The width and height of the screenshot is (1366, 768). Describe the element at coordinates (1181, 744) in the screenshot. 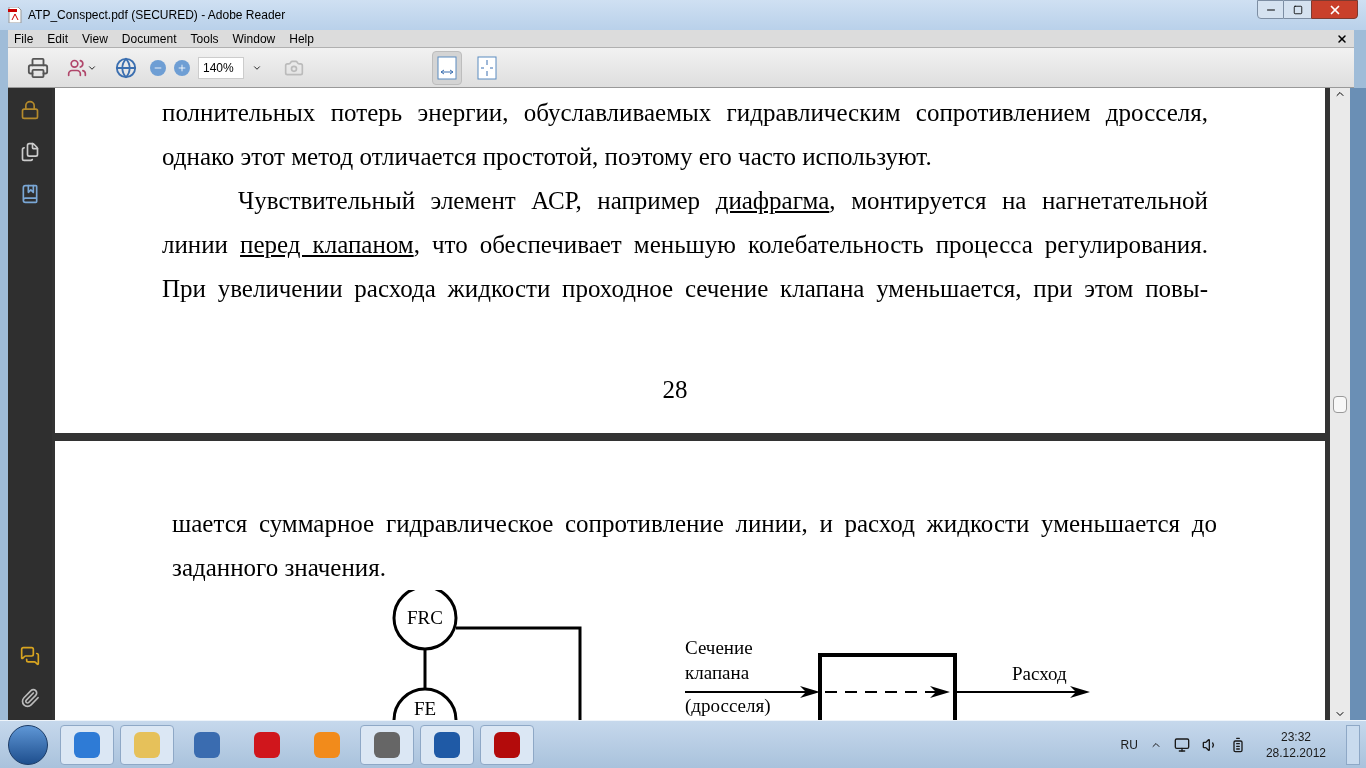

I see `network-icon` at that location.